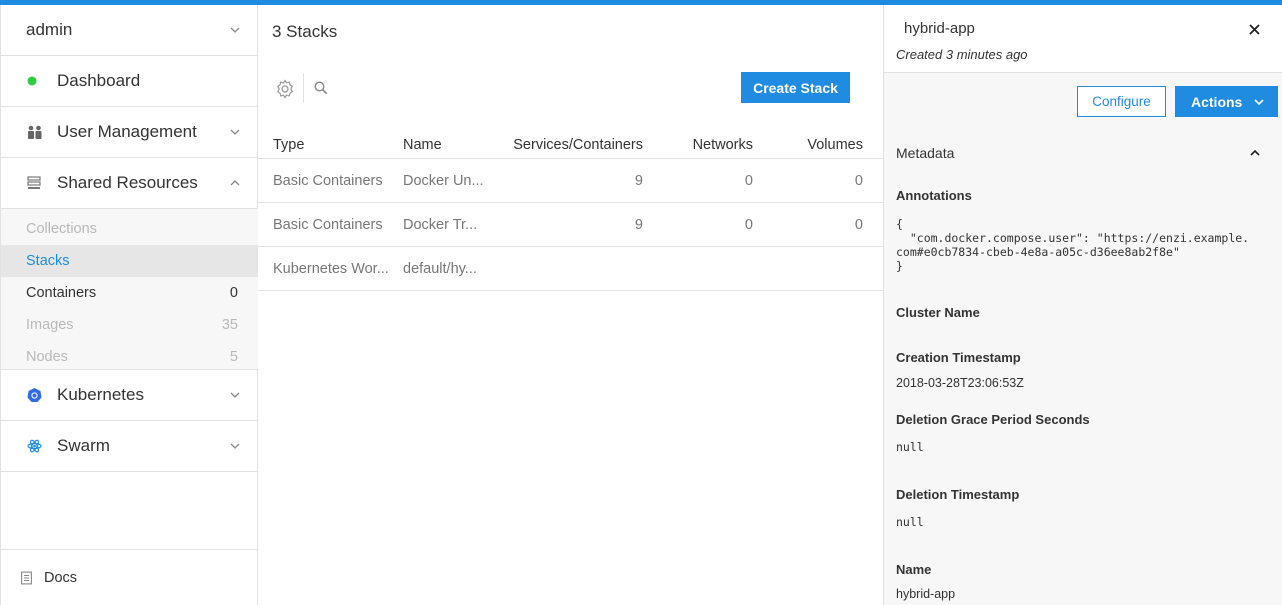 The height and width of the screenshot is (605, 1282). Describe the element at coordinates (49, 29) in the screenshot. I see `user-name: admin` at that location.